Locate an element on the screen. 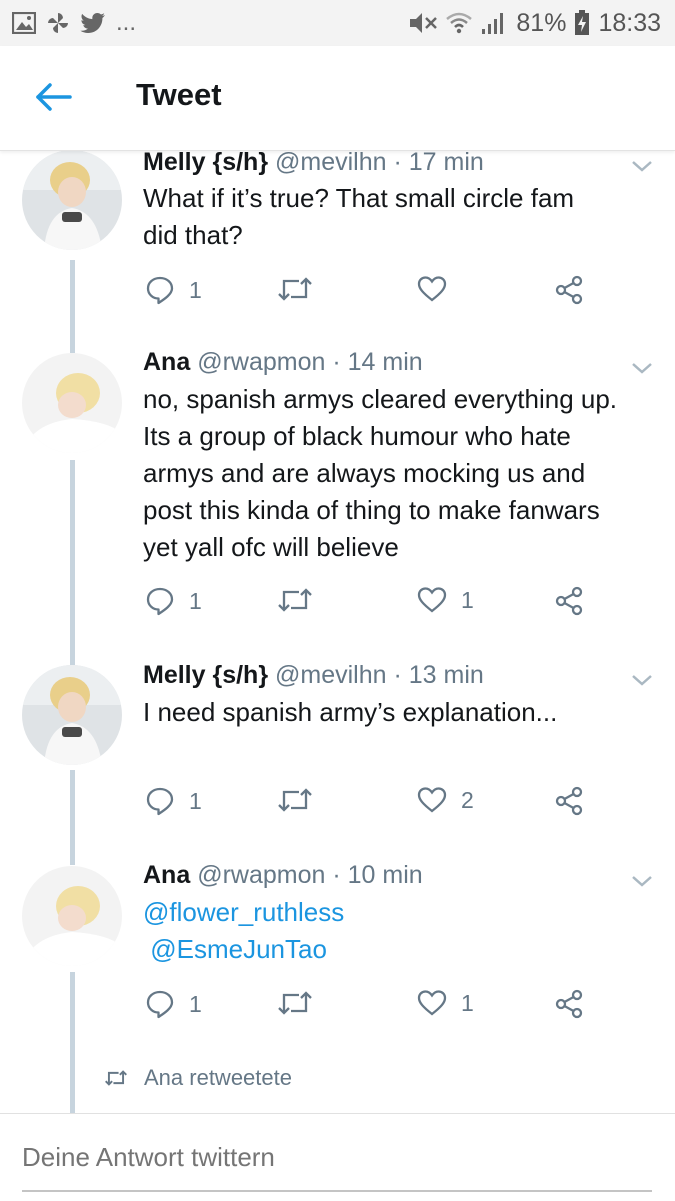 Image resolution: width=675 pixels, height=1201 pixels. mention-link: @EsmeJunTao is located at coordinates (400, 949).